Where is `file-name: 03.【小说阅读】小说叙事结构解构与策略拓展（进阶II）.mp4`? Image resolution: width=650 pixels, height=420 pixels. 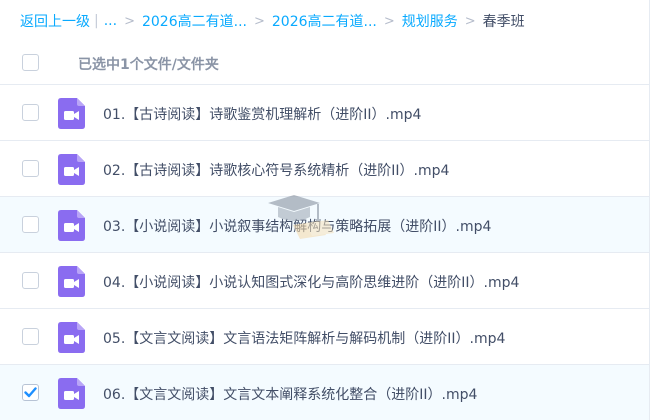
file-name: 03.【小说阅读】小说叙事结构解构与策略拓展（进阶II）.mp4 is located at coordinates (297, 226).